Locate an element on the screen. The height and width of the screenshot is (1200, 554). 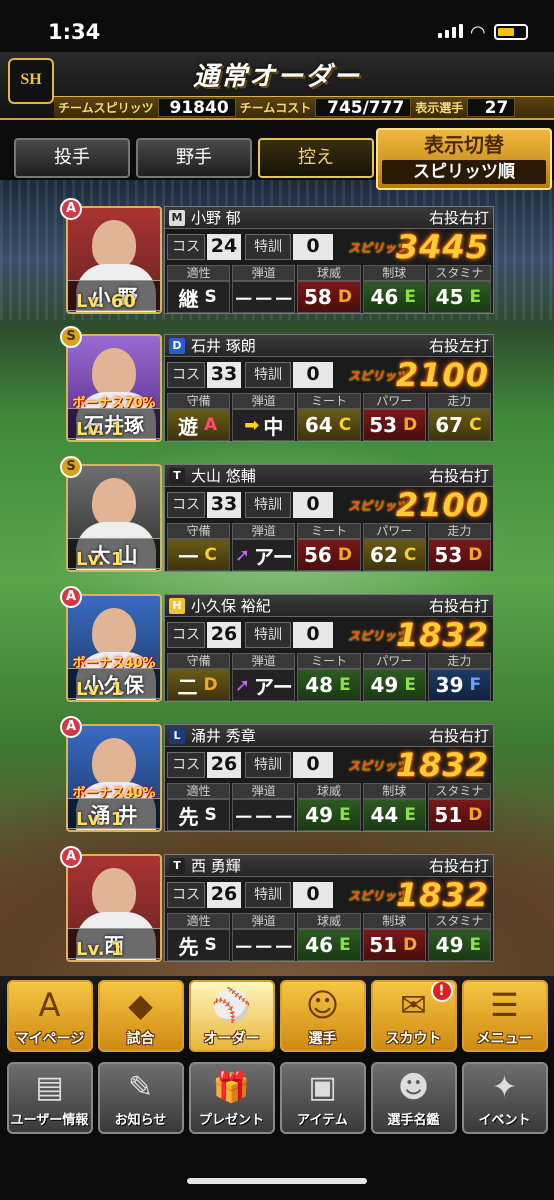
player-portrait: 西 Lv. 1 is located at coordinates (114, 908).